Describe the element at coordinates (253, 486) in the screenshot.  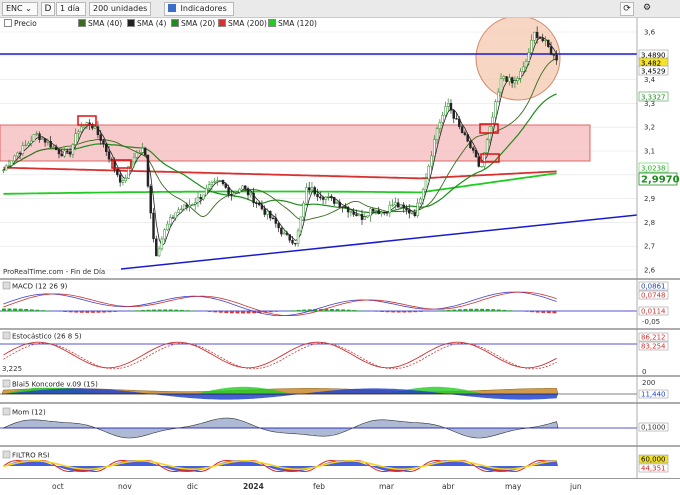
I see `month-2024: 2024` at that location.